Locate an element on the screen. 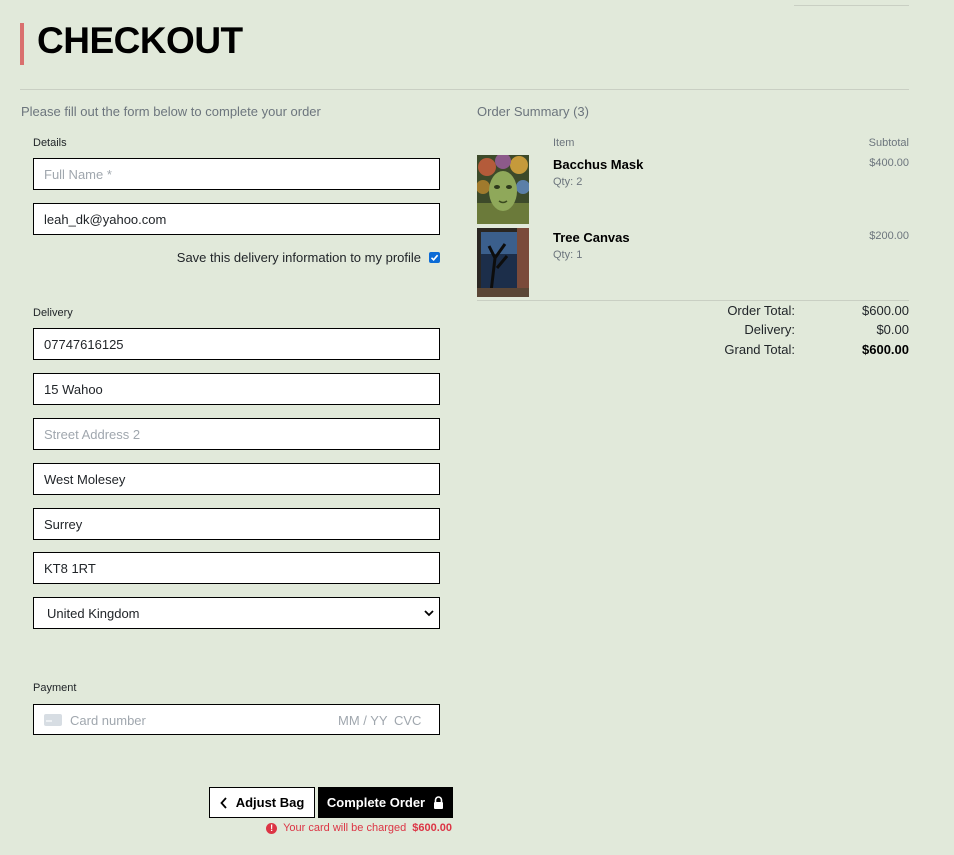 The image size is (954, 855). credit-card-icon is located at coordinates (53, 720).